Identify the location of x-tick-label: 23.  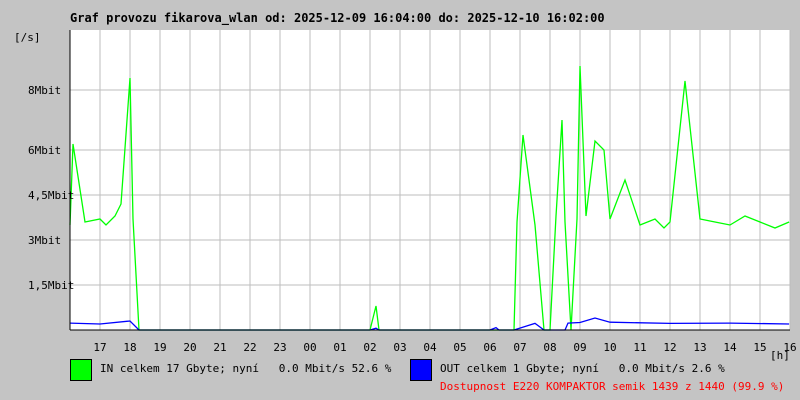
(279, 347).